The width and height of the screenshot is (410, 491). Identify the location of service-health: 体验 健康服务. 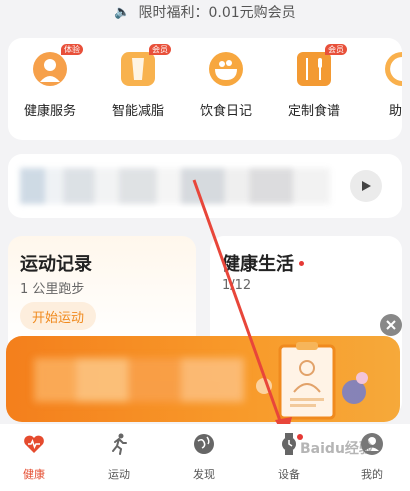
(50, 81).